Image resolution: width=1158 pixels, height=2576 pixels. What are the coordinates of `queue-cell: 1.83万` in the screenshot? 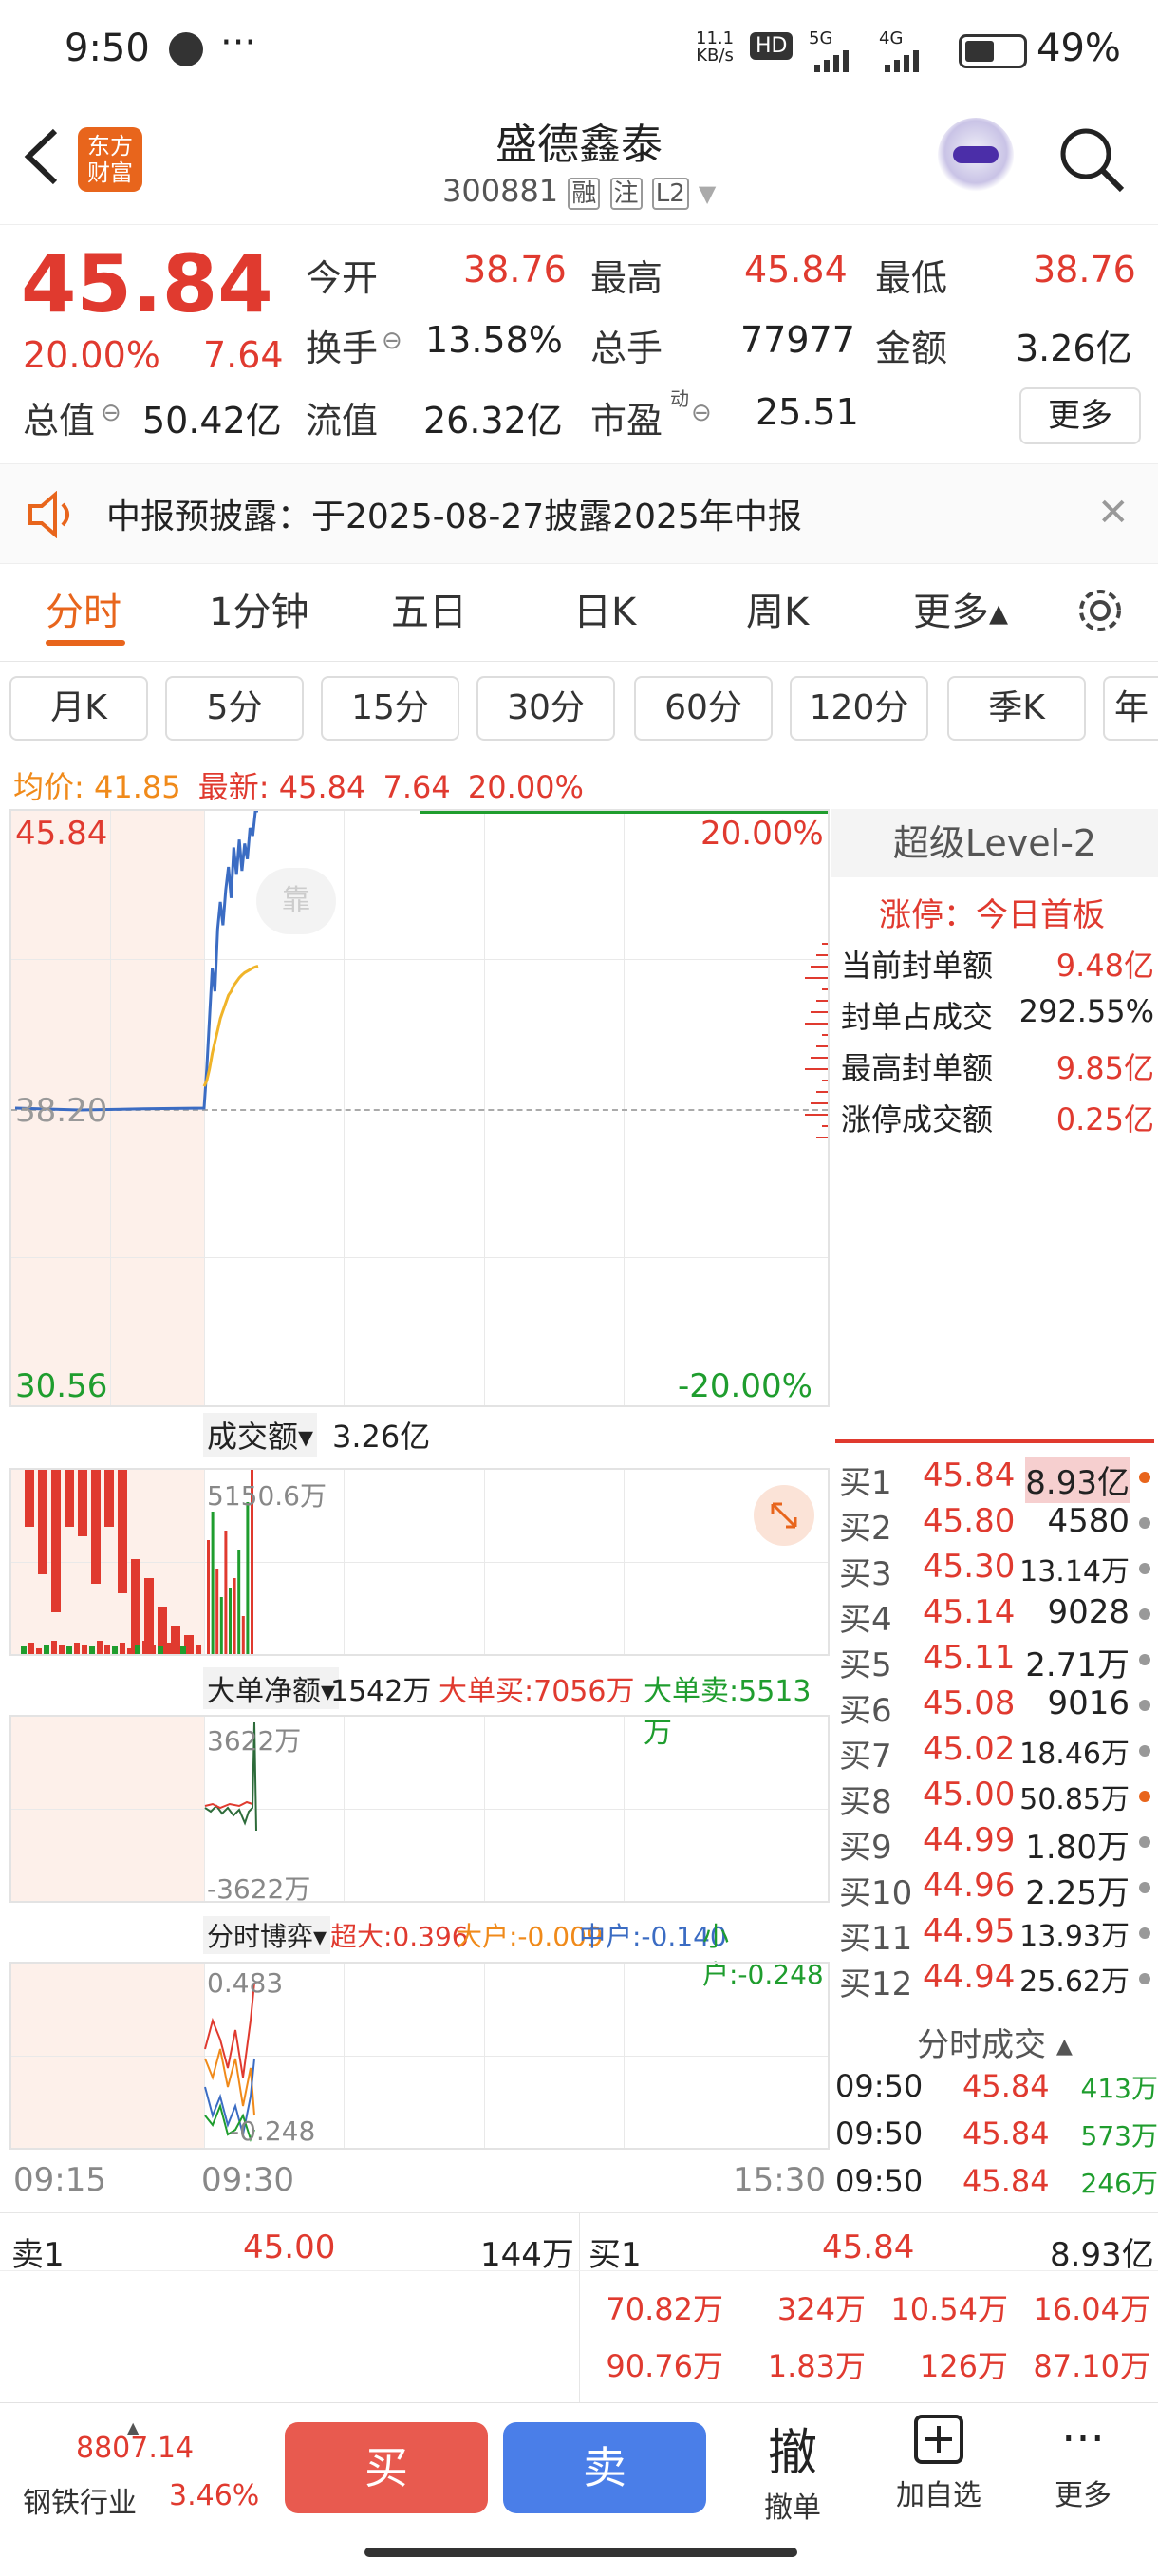 It's located at (816, 2366).